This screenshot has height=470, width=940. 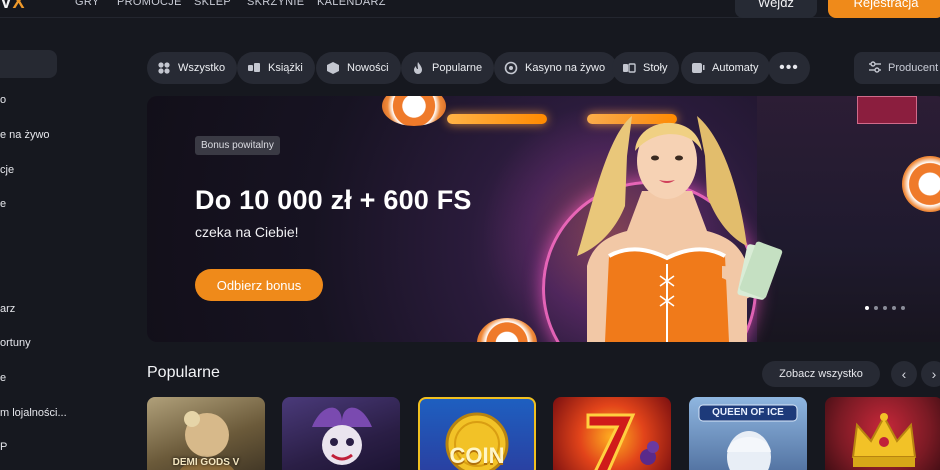 I want to click on promo-badge: Bonus powitalny, so click(x=237, y=145).